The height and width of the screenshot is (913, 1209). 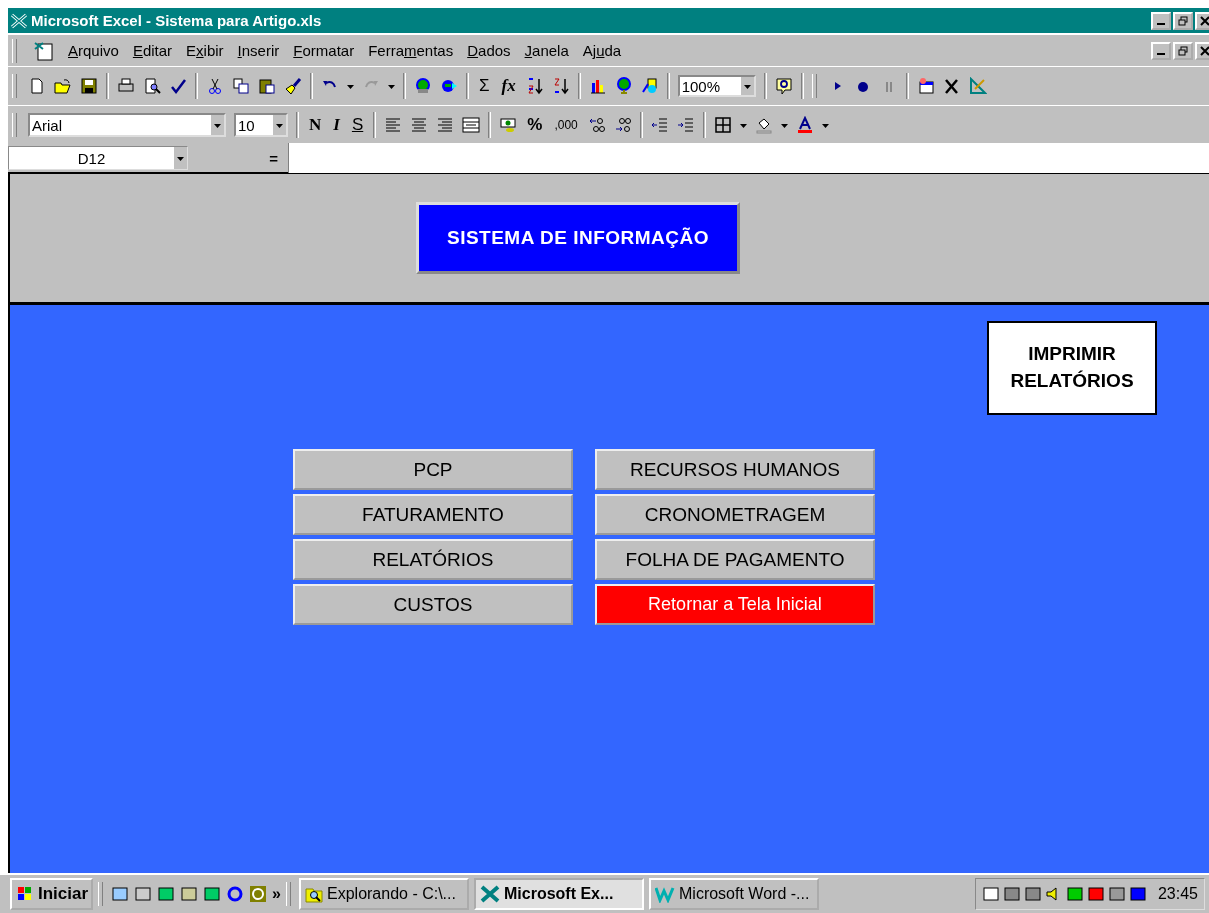 I want to click on triangle-ruler-icon, so click(x=977, y=86).